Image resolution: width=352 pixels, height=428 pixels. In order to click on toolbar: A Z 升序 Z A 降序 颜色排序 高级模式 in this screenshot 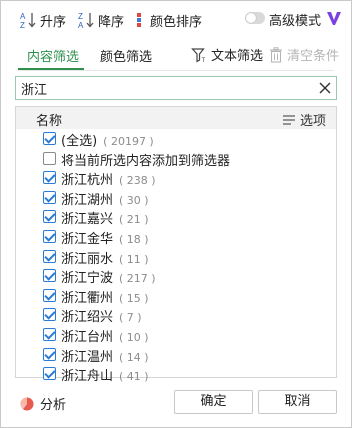, I will do `click(176, 19)`.